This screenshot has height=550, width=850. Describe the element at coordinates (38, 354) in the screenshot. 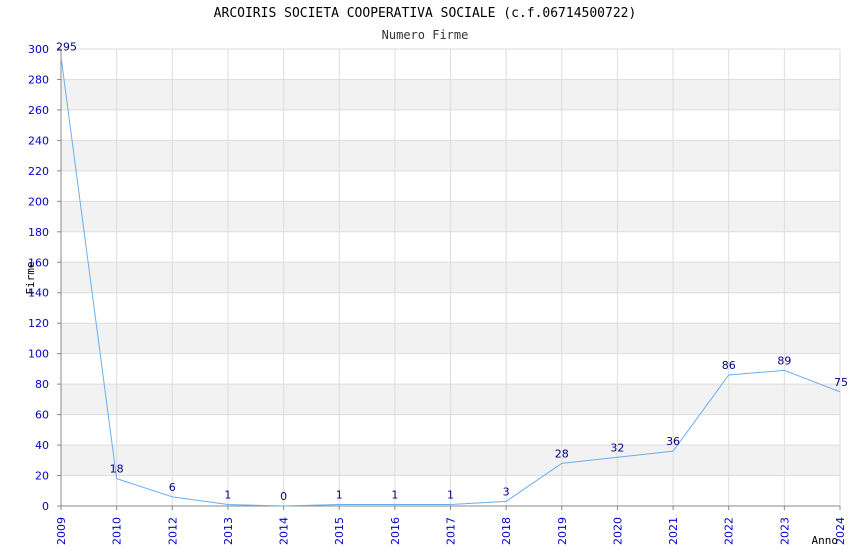

I see `y-tick-label: 100` at that location.